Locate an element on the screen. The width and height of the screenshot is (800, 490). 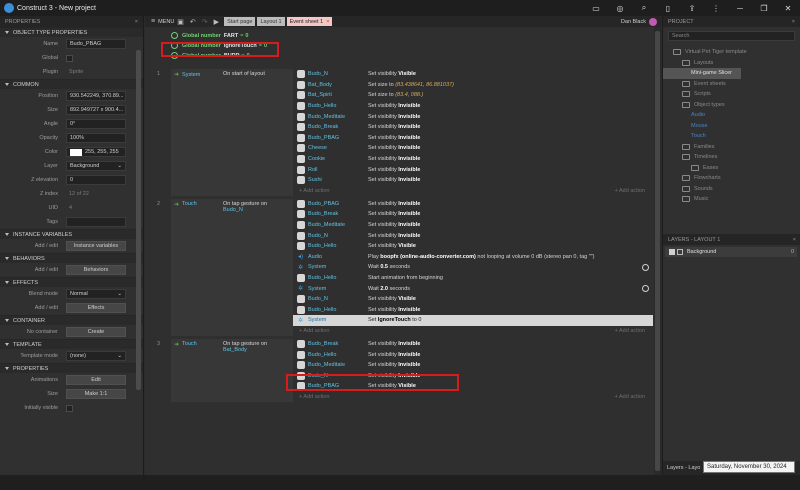
action-row: Bat_Spirit Set size to (83.4, 088.) is located at coordinates (473, 95).